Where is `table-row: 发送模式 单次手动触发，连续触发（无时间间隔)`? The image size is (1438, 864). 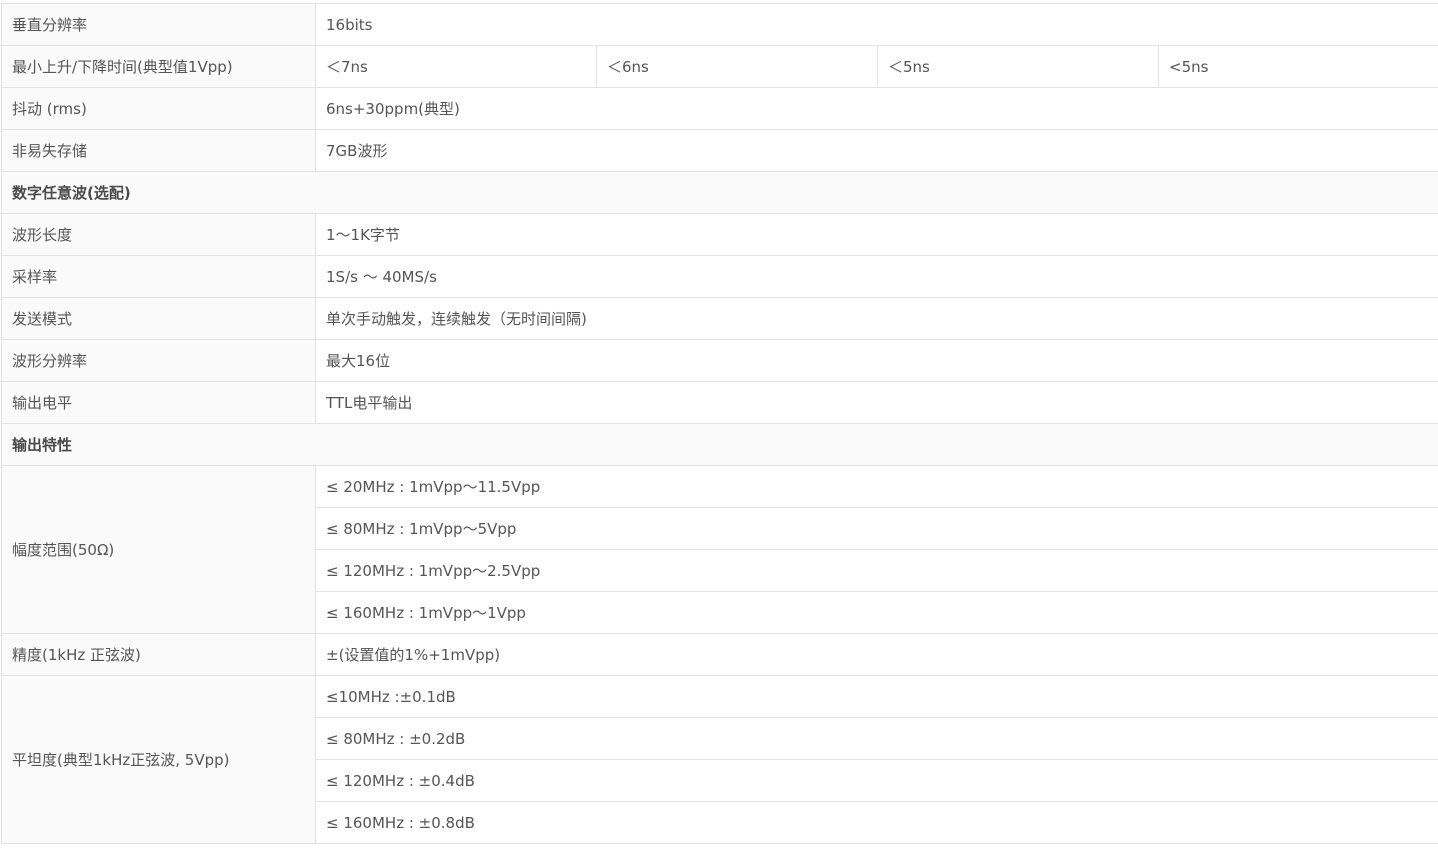 table-row: 发送模式 单次手动触发，连续触发（无时间间隔) is located at coordinates (719, 318).